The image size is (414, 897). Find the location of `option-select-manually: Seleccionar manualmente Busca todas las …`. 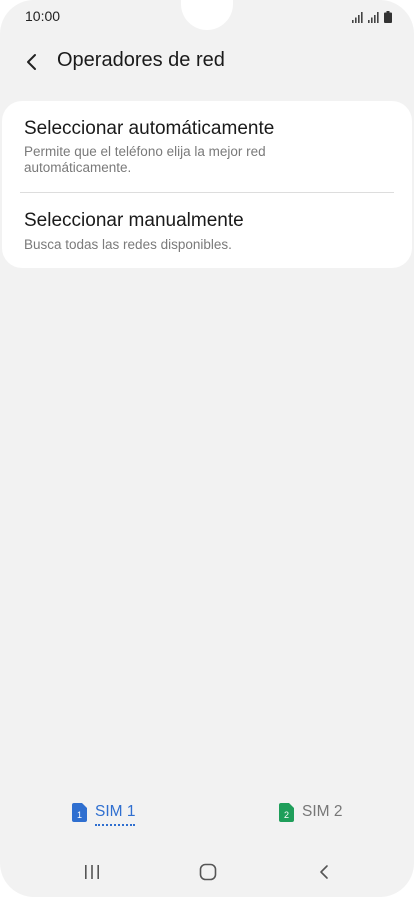

option-select-manually: Seleccionar manualmente Busca todas las … is located at coordinates (207, 230).